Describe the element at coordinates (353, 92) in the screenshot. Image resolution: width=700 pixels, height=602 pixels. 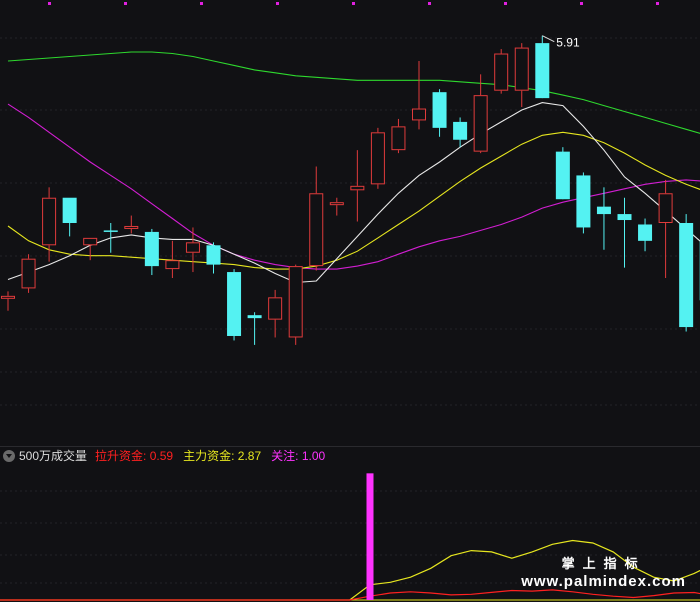
I see `ma-green-line` at that location.